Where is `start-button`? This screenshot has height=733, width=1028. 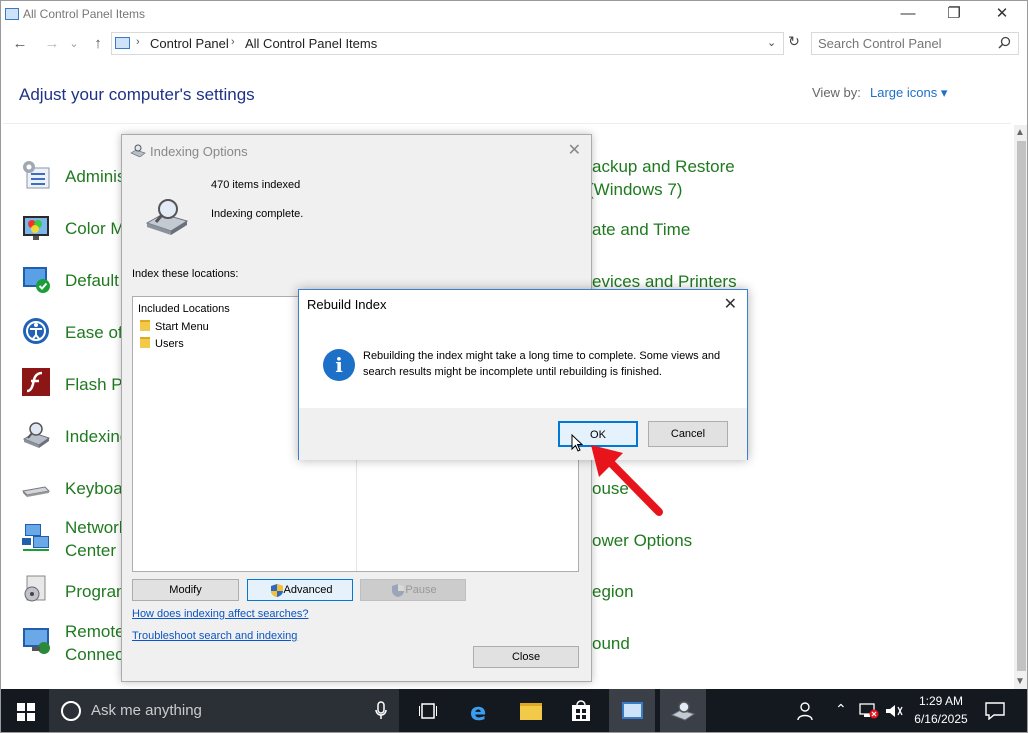 start-button is located at coordinates (24, 710).